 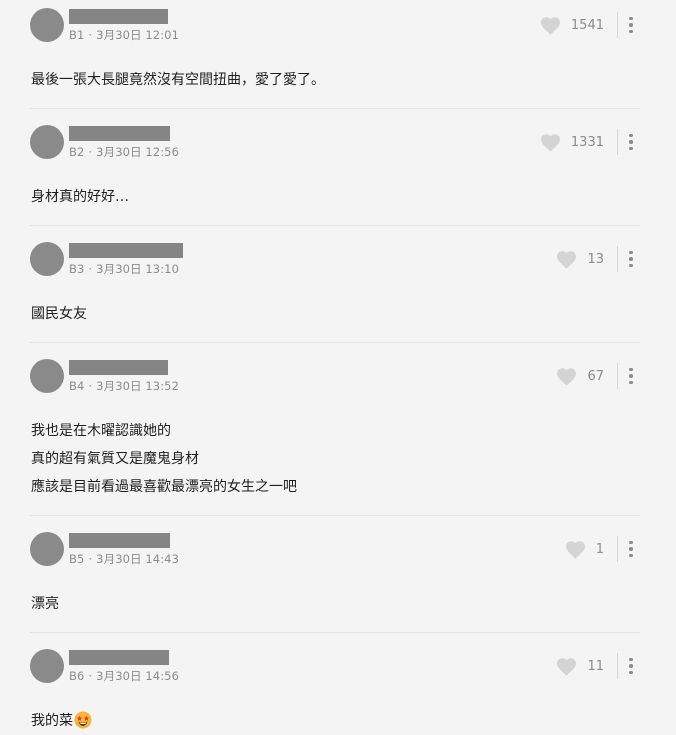 I want to click on comment-text: 漂亮, so click(x=45, y=604).